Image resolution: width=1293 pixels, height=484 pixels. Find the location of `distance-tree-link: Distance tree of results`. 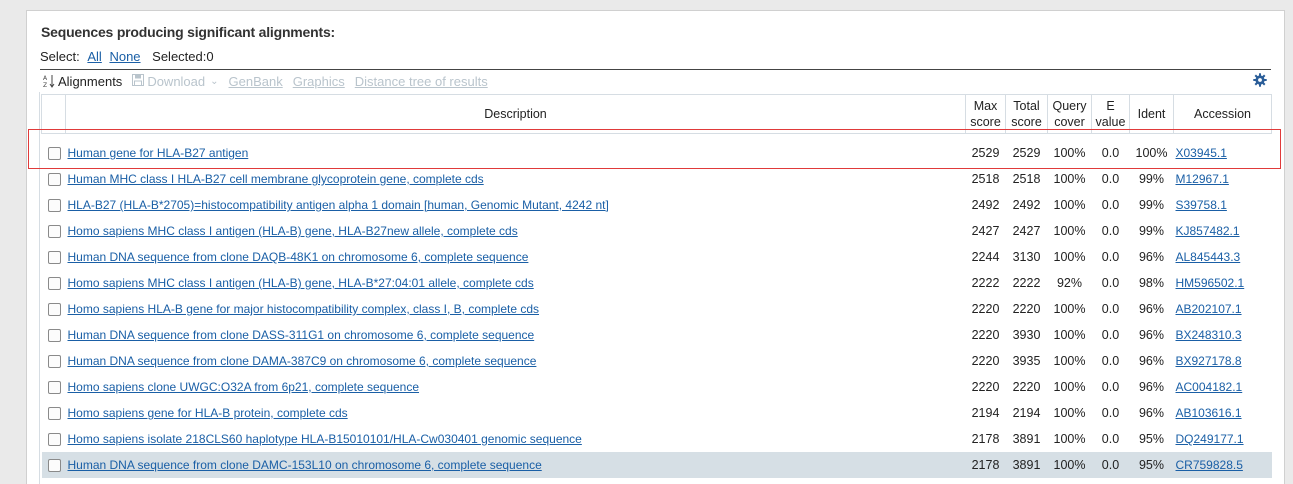

distance-tree-link: Distance tree of results is located at coordinates (421, 81).